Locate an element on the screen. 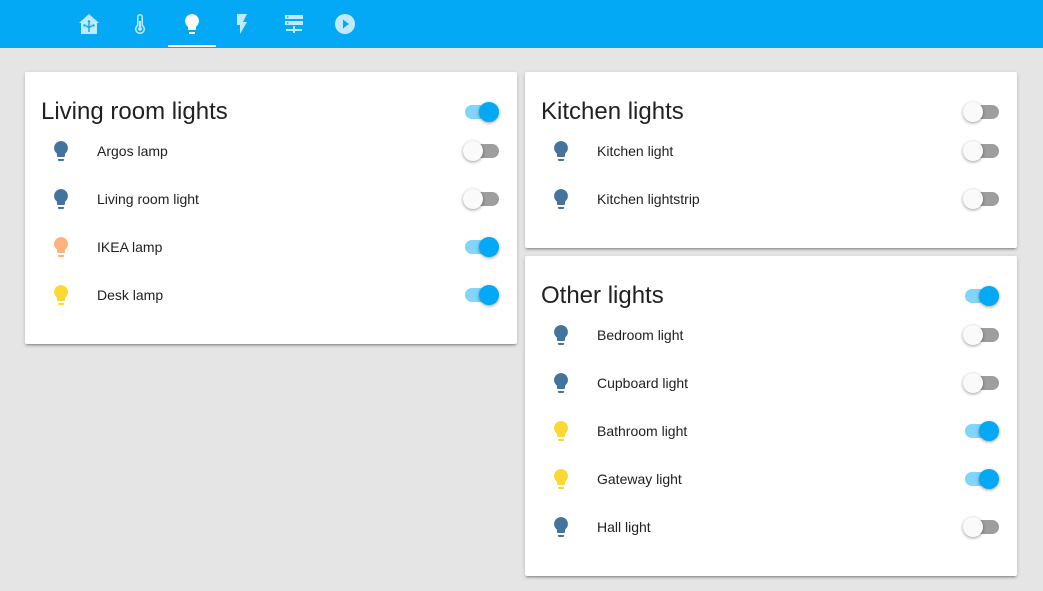 The height and width of the screenshot is (591, 1043). active-tab-indicator is located at coordinates (192, 46).